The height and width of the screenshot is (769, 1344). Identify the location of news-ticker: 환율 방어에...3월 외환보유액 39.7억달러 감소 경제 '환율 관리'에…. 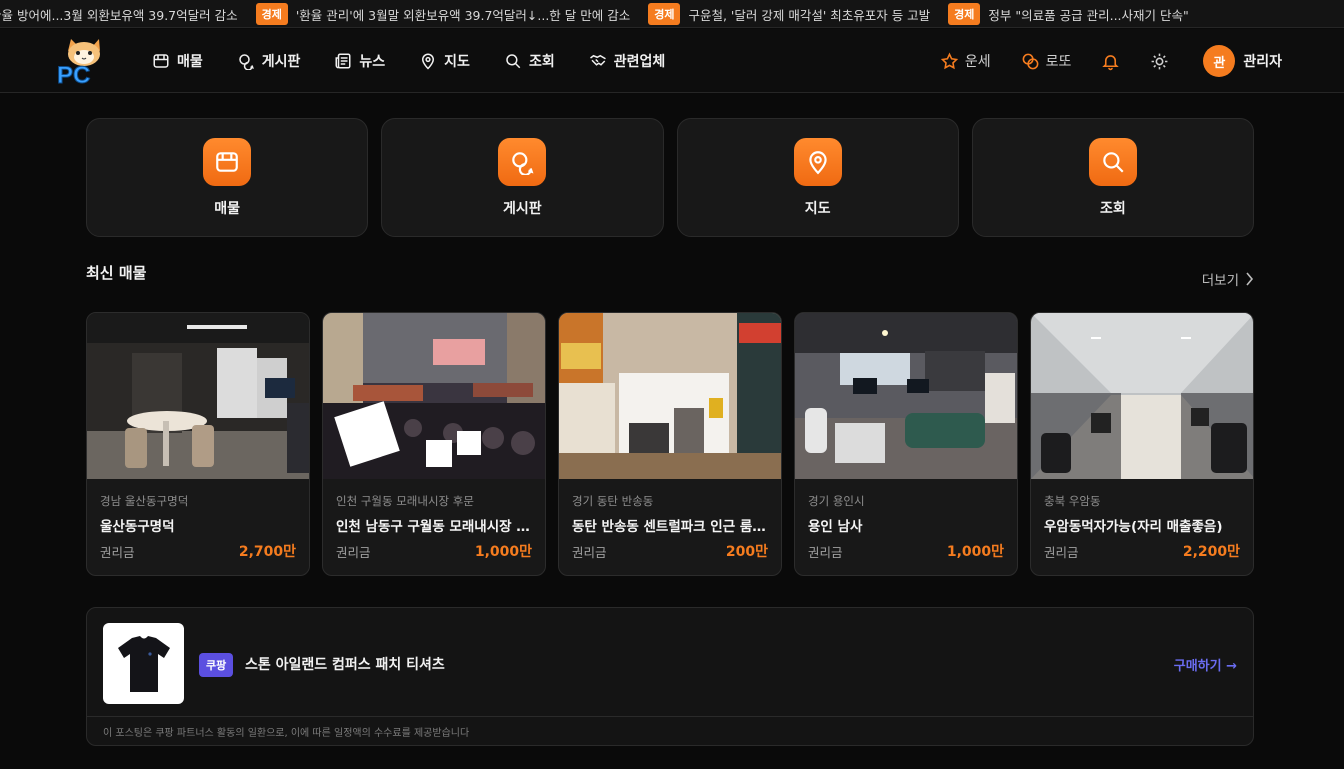
(672, 14).